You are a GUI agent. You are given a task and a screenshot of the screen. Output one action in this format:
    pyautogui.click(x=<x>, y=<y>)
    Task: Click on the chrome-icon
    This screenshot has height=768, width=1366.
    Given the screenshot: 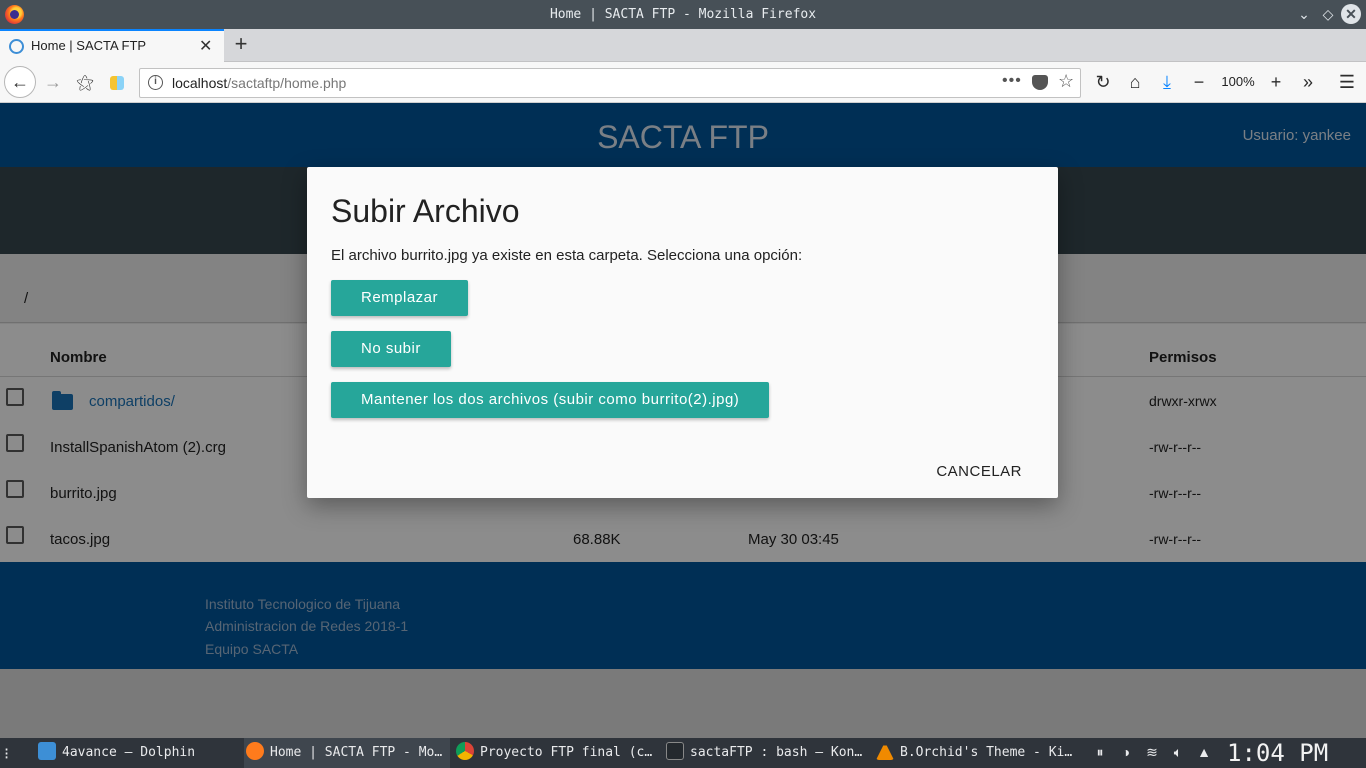 What is the action you would take?
    pyautogui.click(x=465, y=751)
    